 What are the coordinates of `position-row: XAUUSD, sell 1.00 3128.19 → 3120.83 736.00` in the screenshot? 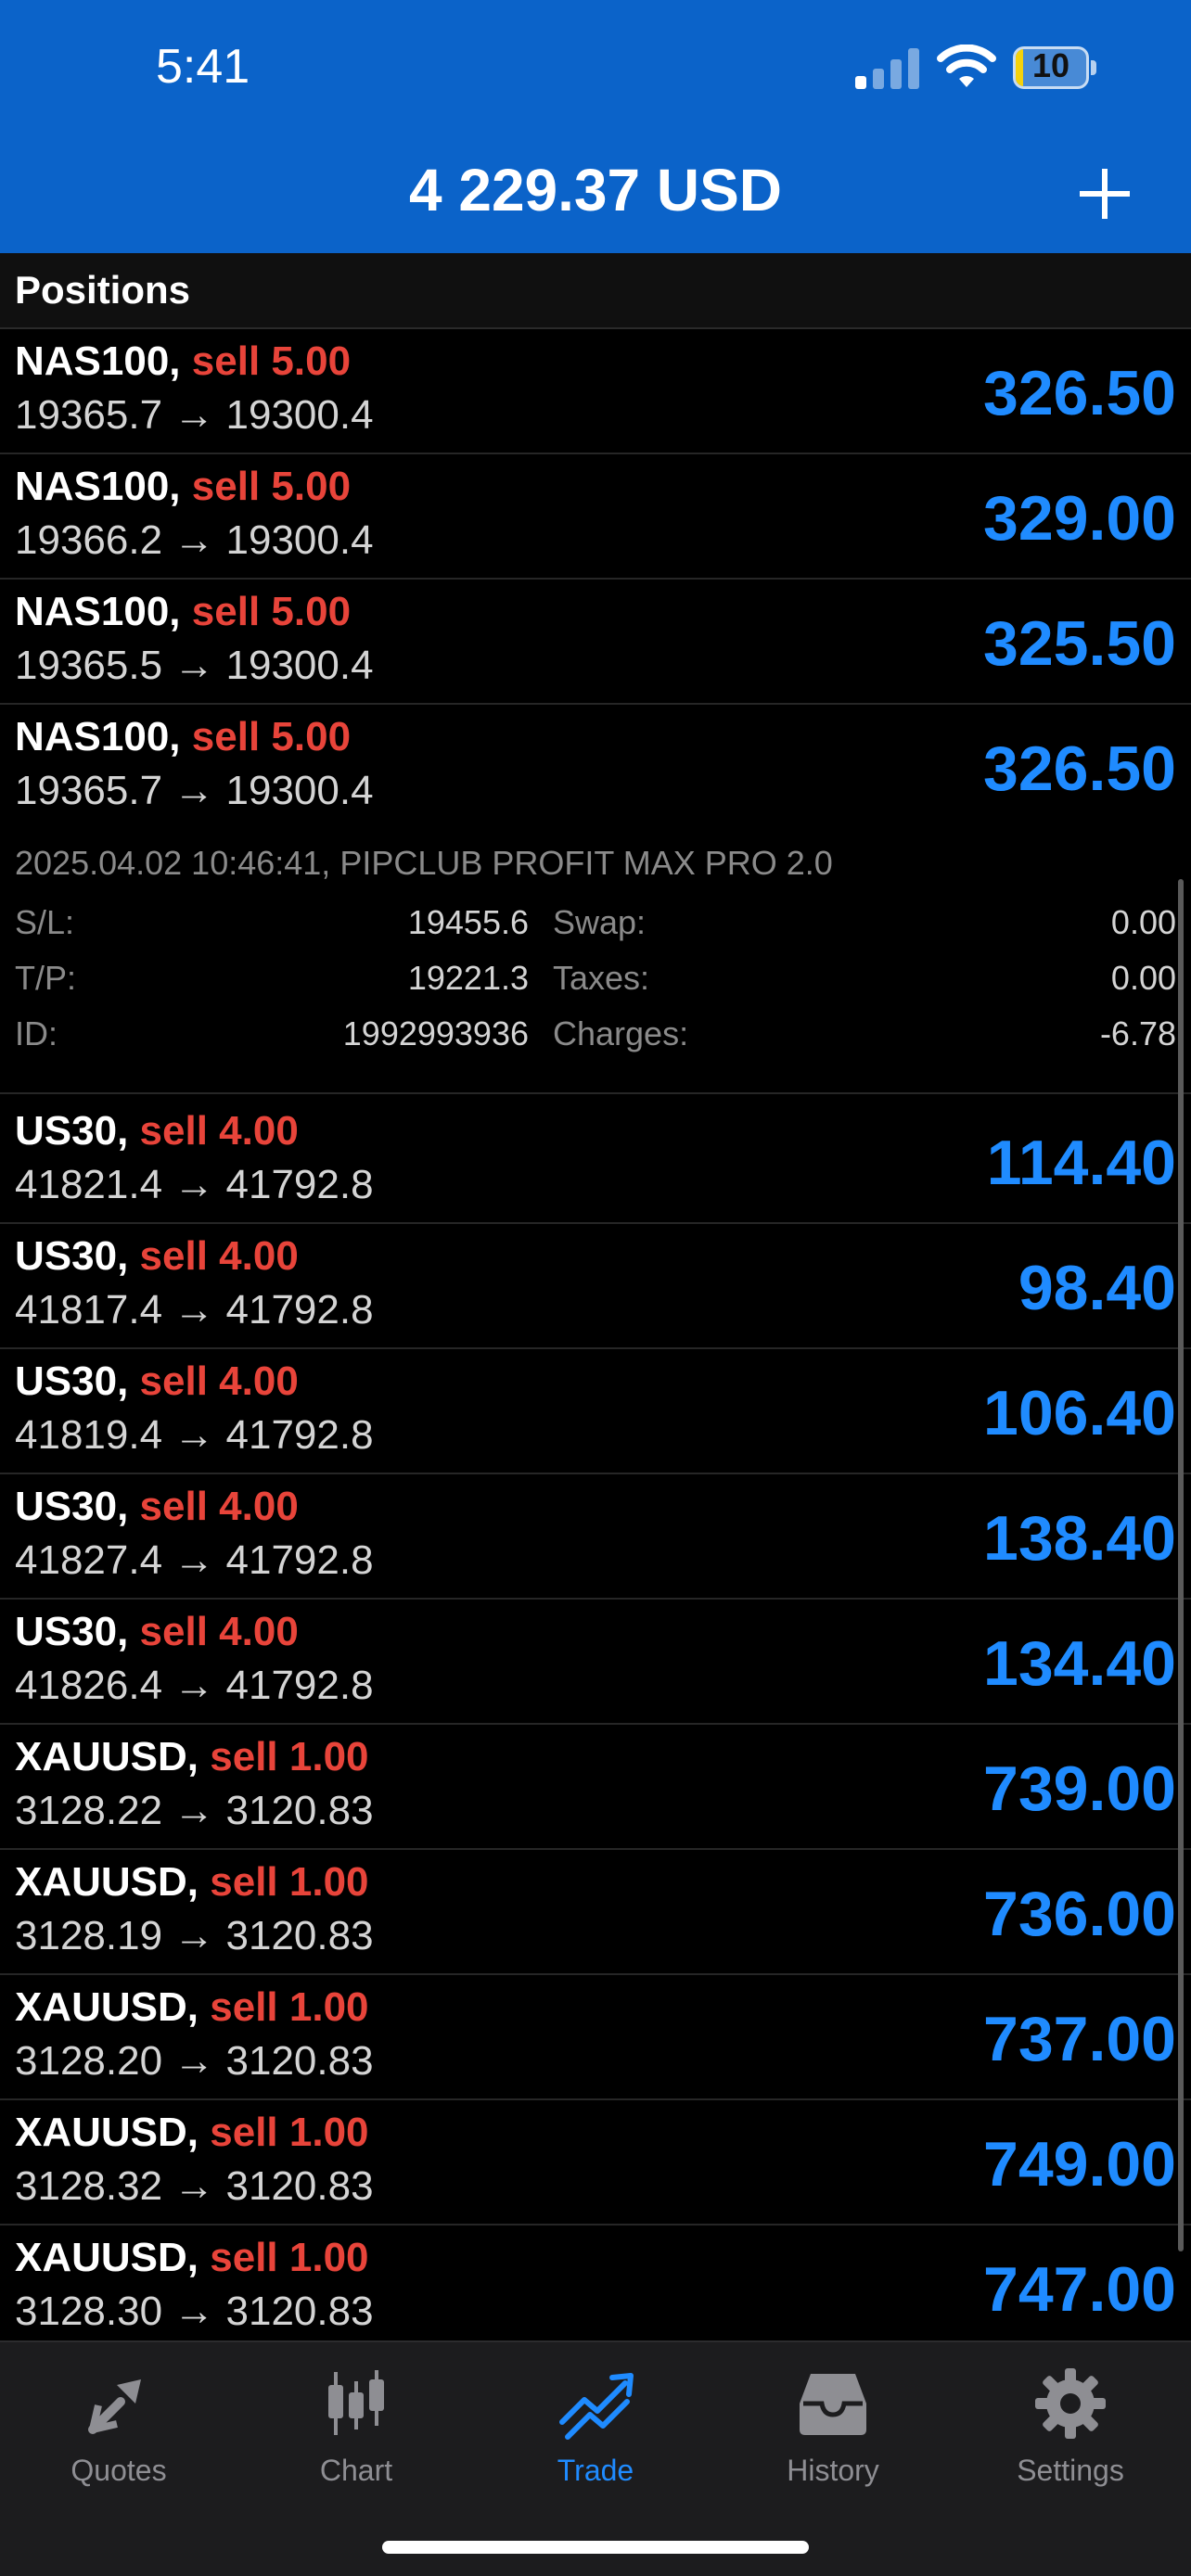 It's located at (595, 1913).